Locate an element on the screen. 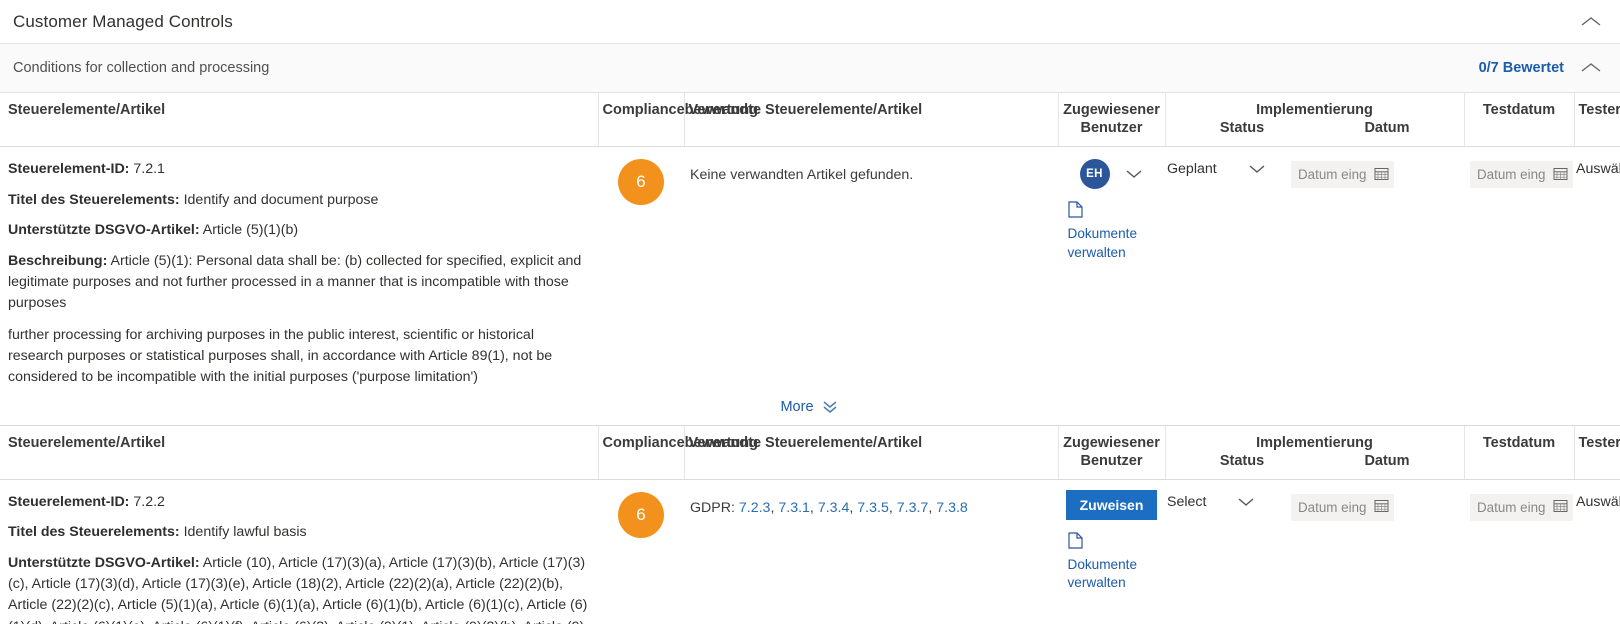  chevron-double-down-icon is located at coordinates (830, 407).